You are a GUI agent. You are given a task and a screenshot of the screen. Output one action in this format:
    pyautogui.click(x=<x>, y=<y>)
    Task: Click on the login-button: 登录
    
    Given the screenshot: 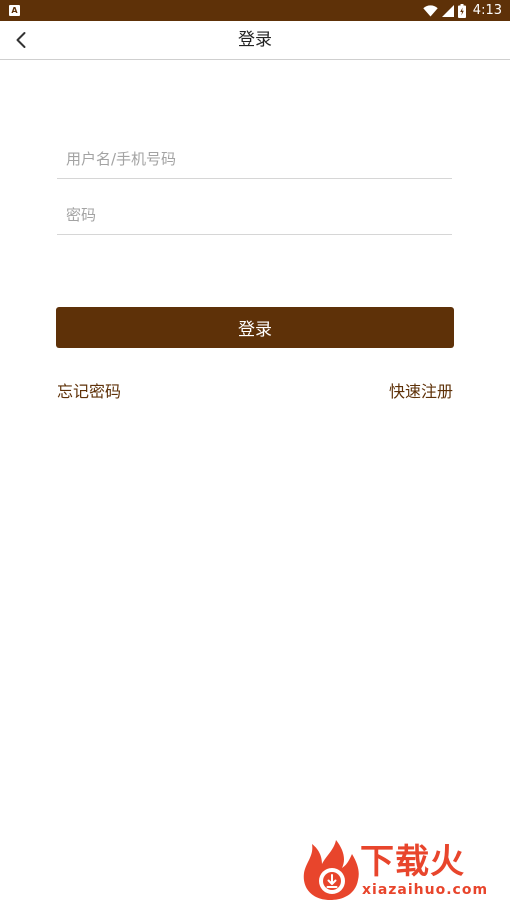 What is the action you would take?
    pyautogui.click(x=255, y=327)
    